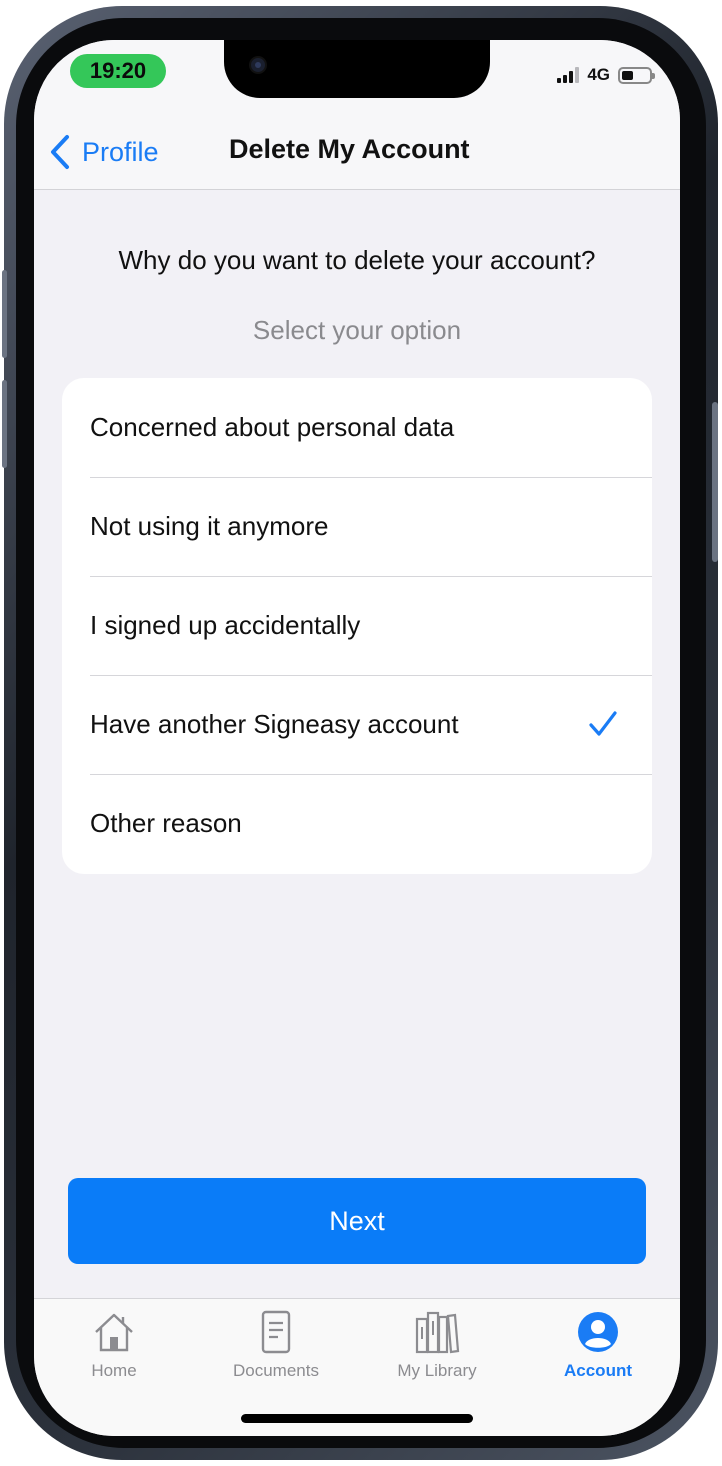 The height and width of the screenshot is (1466, 722). I want to click on reason-option-another-account: Have another Signeasy account, so click(357, 724).